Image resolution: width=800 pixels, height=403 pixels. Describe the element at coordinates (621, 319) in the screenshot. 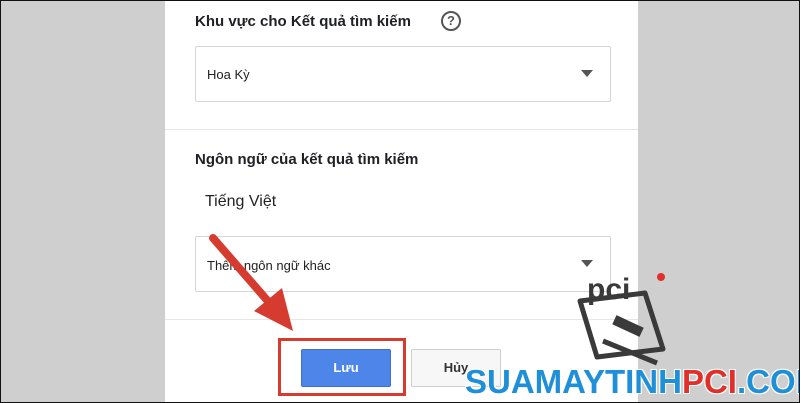

I see `pci-logo-icon: pci` at that location.